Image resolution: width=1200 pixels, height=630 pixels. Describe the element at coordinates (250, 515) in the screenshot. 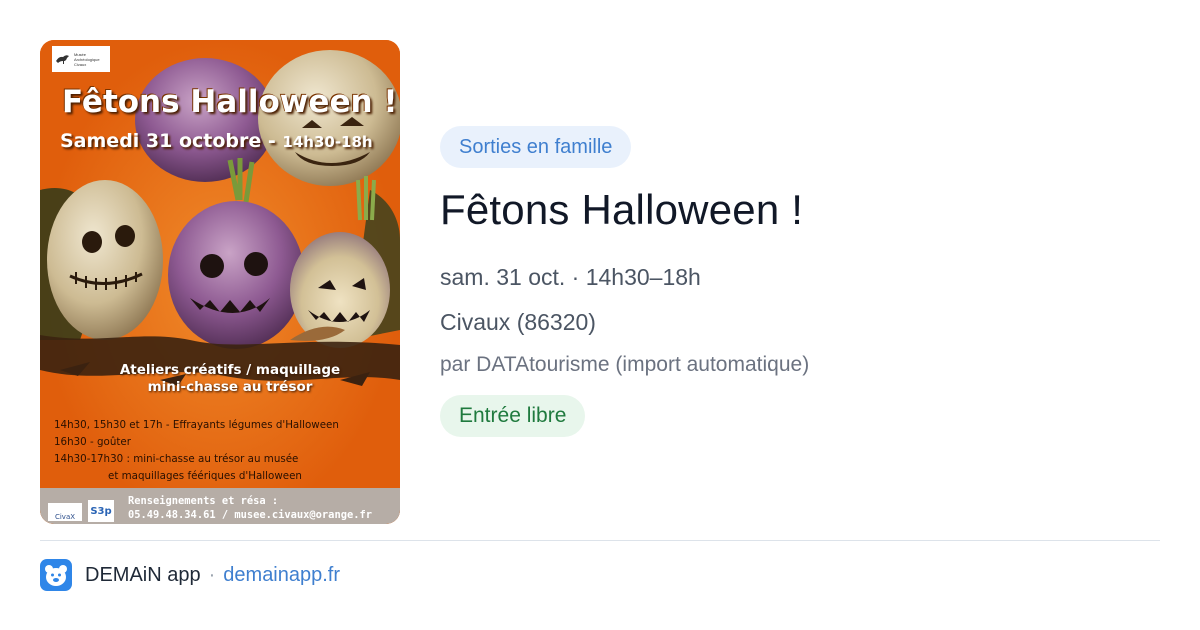

I see `poster-contact-details: 05.49.48.34.61 / musee.civaux@orange.fr` at that location.